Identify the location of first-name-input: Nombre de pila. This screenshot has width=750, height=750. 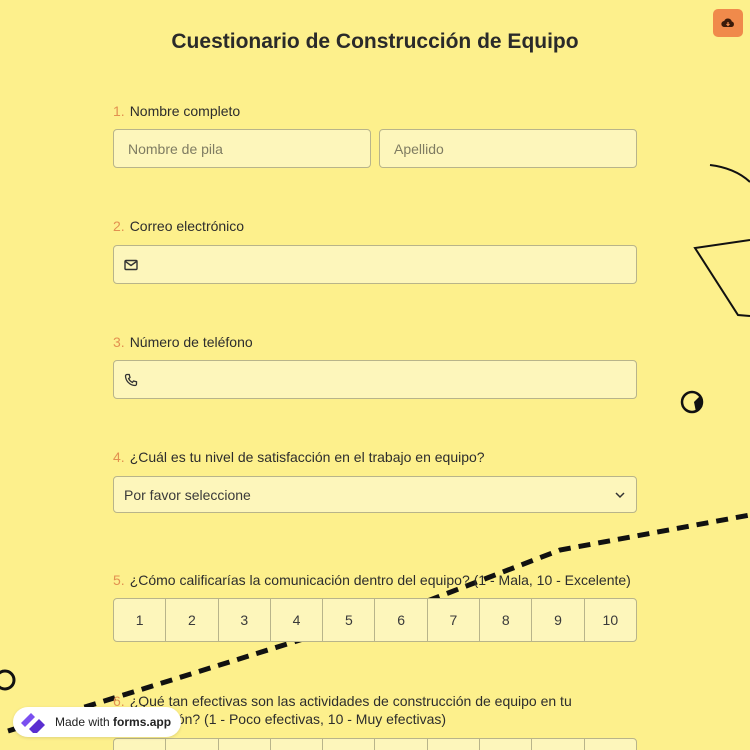
(242, 148).